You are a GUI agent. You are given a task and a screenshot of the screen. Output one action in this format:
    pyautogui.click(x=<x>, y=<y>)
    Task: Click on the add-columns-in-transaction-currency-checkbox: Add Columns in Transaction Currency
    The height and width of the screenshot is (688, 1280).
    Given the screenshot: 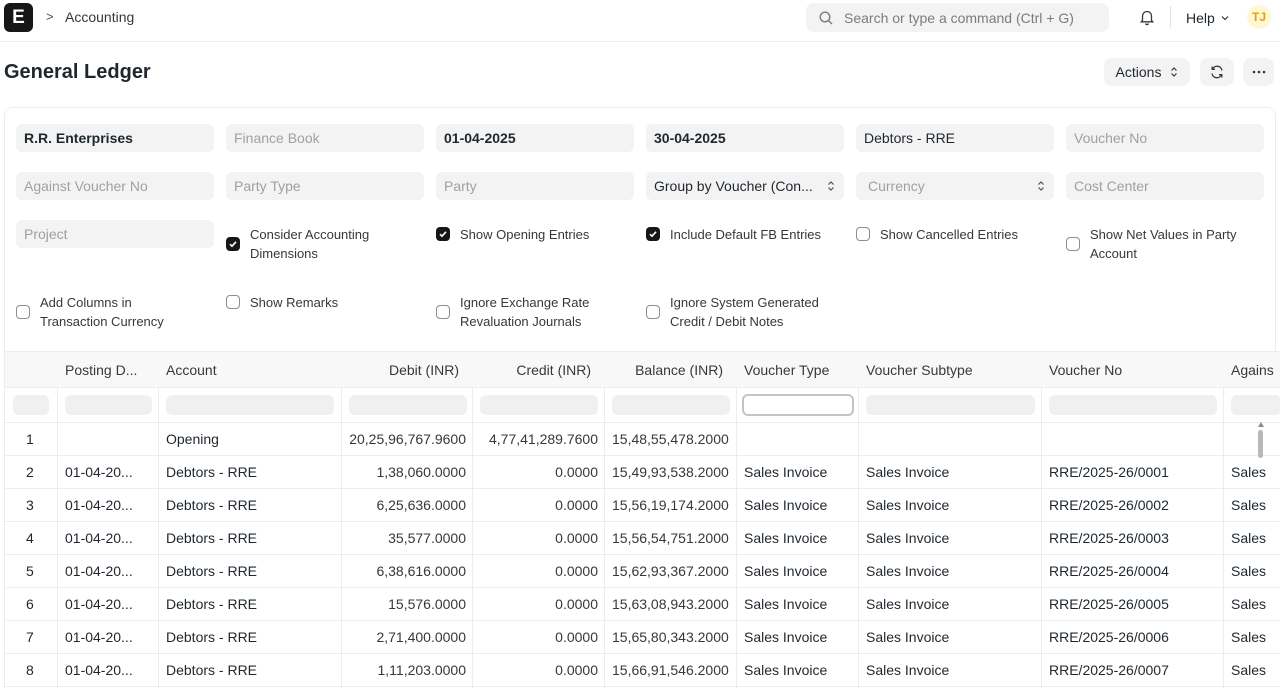 What is the action you would take?
    pyautogui.click(x=90, y=312)
    